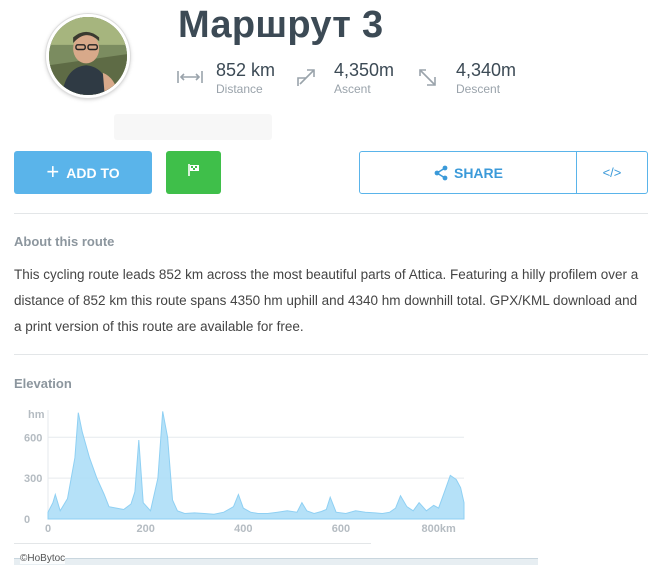 This screenshot has width=668, height=565. Describe the element at coordinates (331, 354) in the screenshot. I see `divider-middle` at that location.